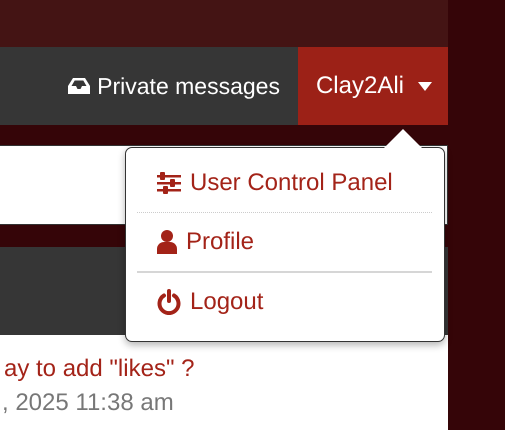 The height and width of the screenshot is (430, 505). I want to click on topic-title: ay to add "likes" ?, so click(98, 369).